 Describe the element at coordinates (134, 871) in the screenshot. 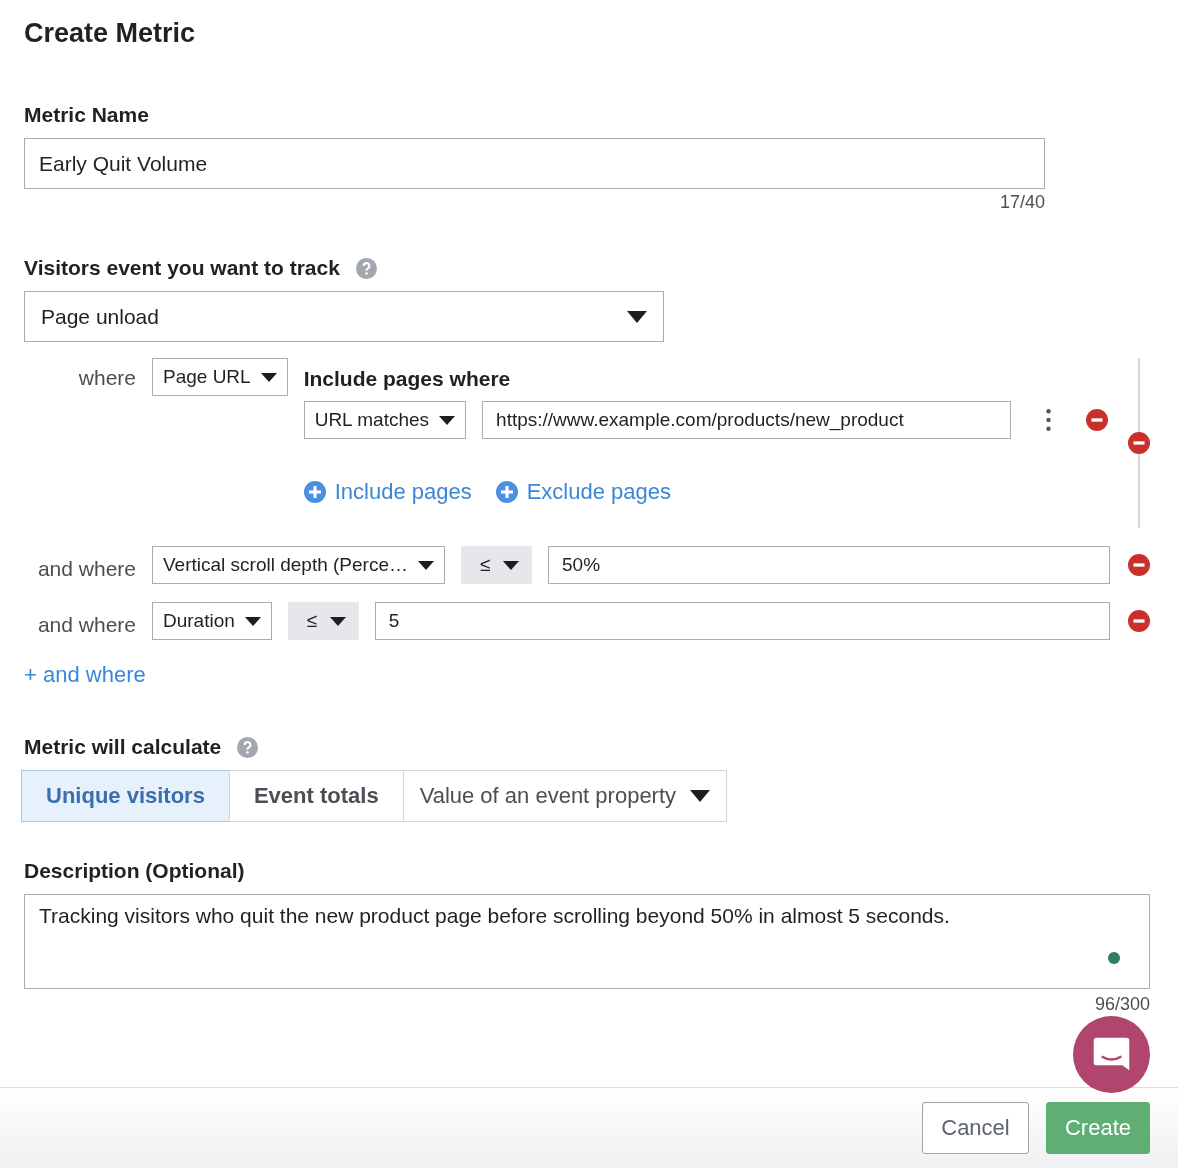

I see `field-label: Description (Optional)` at that location.